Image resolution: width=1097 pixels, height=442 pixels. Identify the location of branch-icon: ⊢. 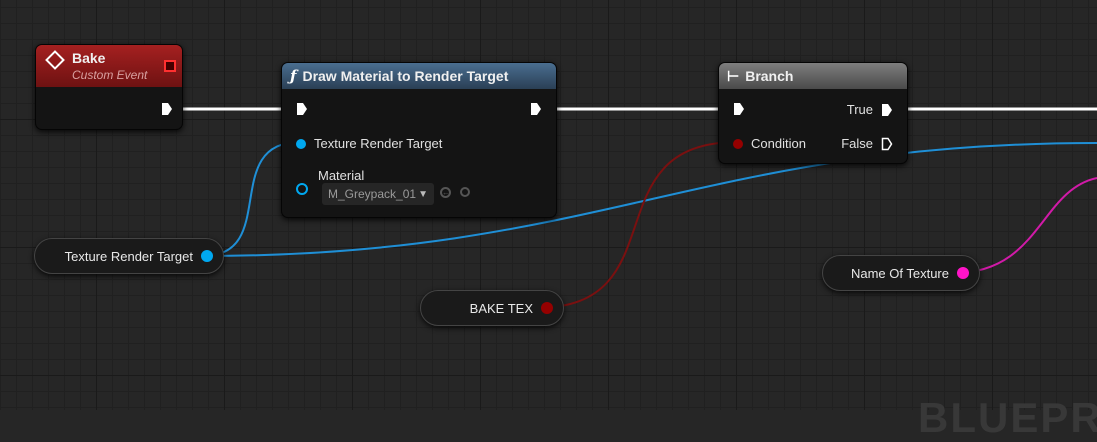
(733, 75).